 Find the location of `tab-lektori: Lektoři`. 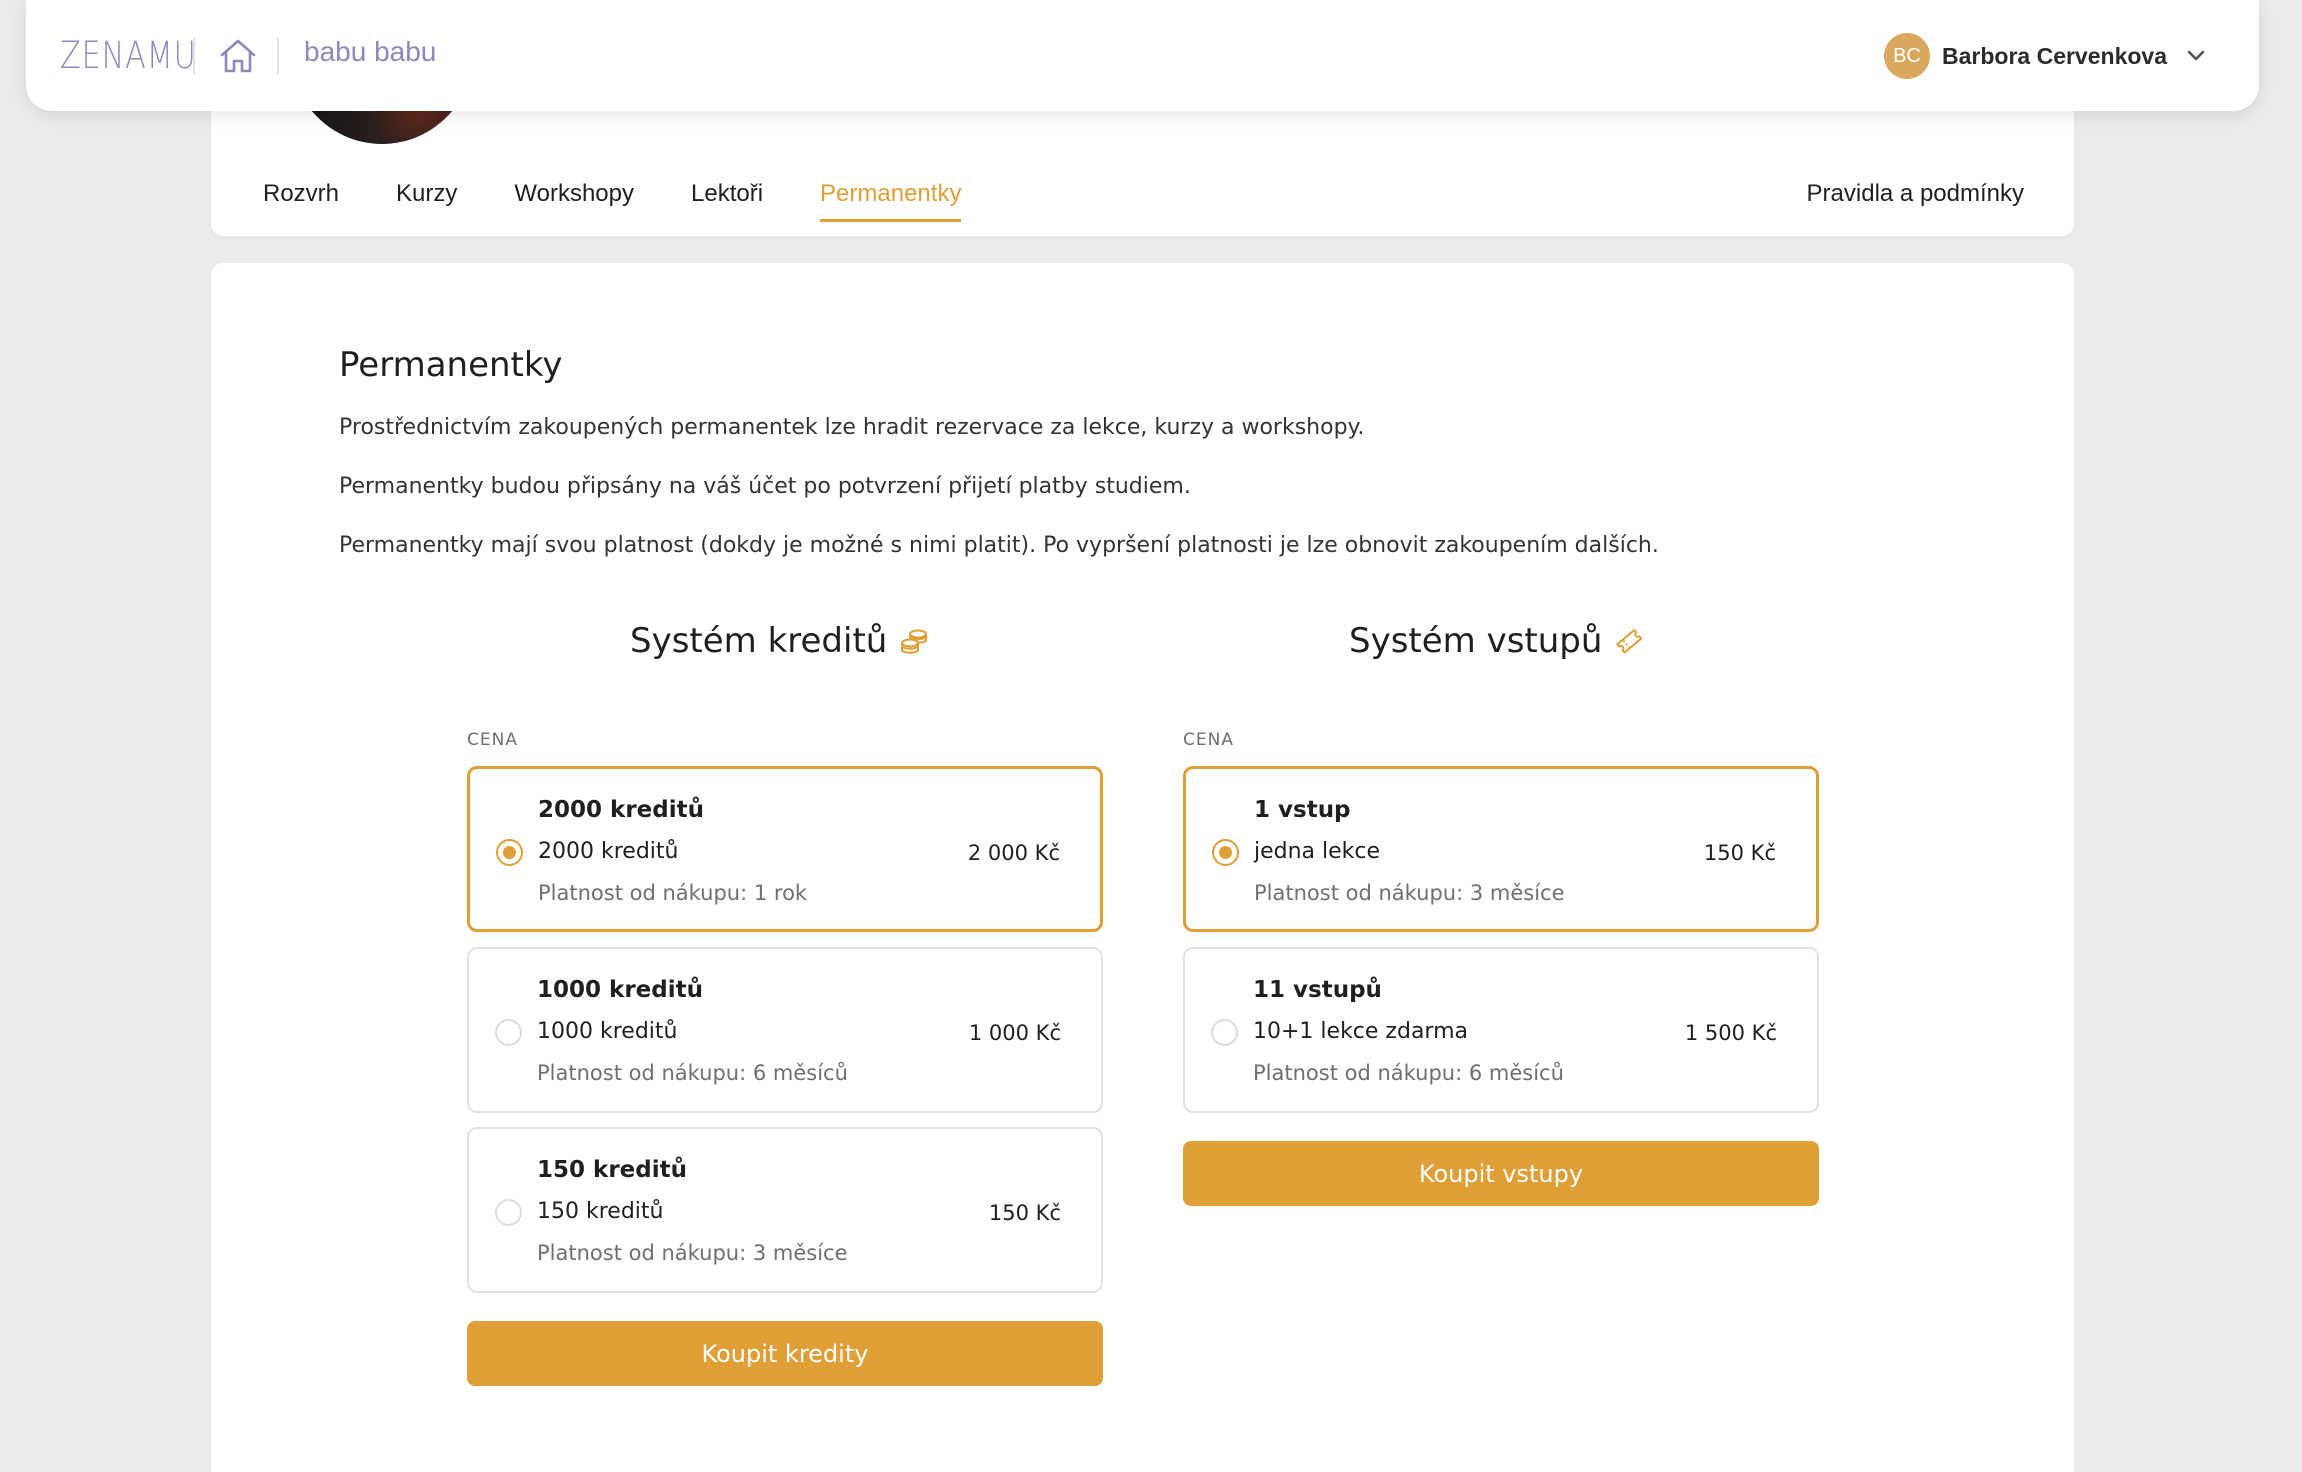

tab-lektori: Lektoři is located at coordinates (727, 201).